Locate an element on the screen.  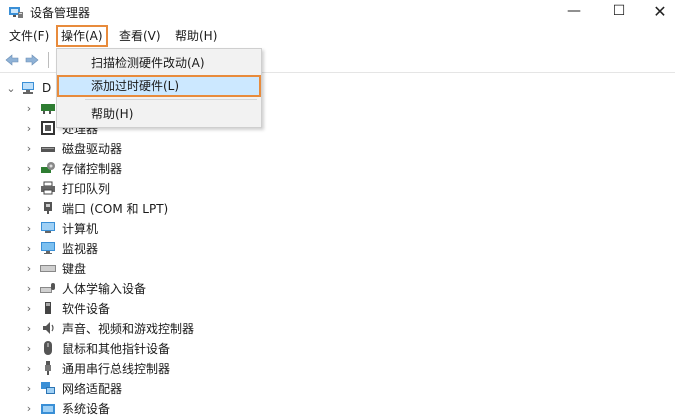
port-icon is located at coordinates (48, 208).